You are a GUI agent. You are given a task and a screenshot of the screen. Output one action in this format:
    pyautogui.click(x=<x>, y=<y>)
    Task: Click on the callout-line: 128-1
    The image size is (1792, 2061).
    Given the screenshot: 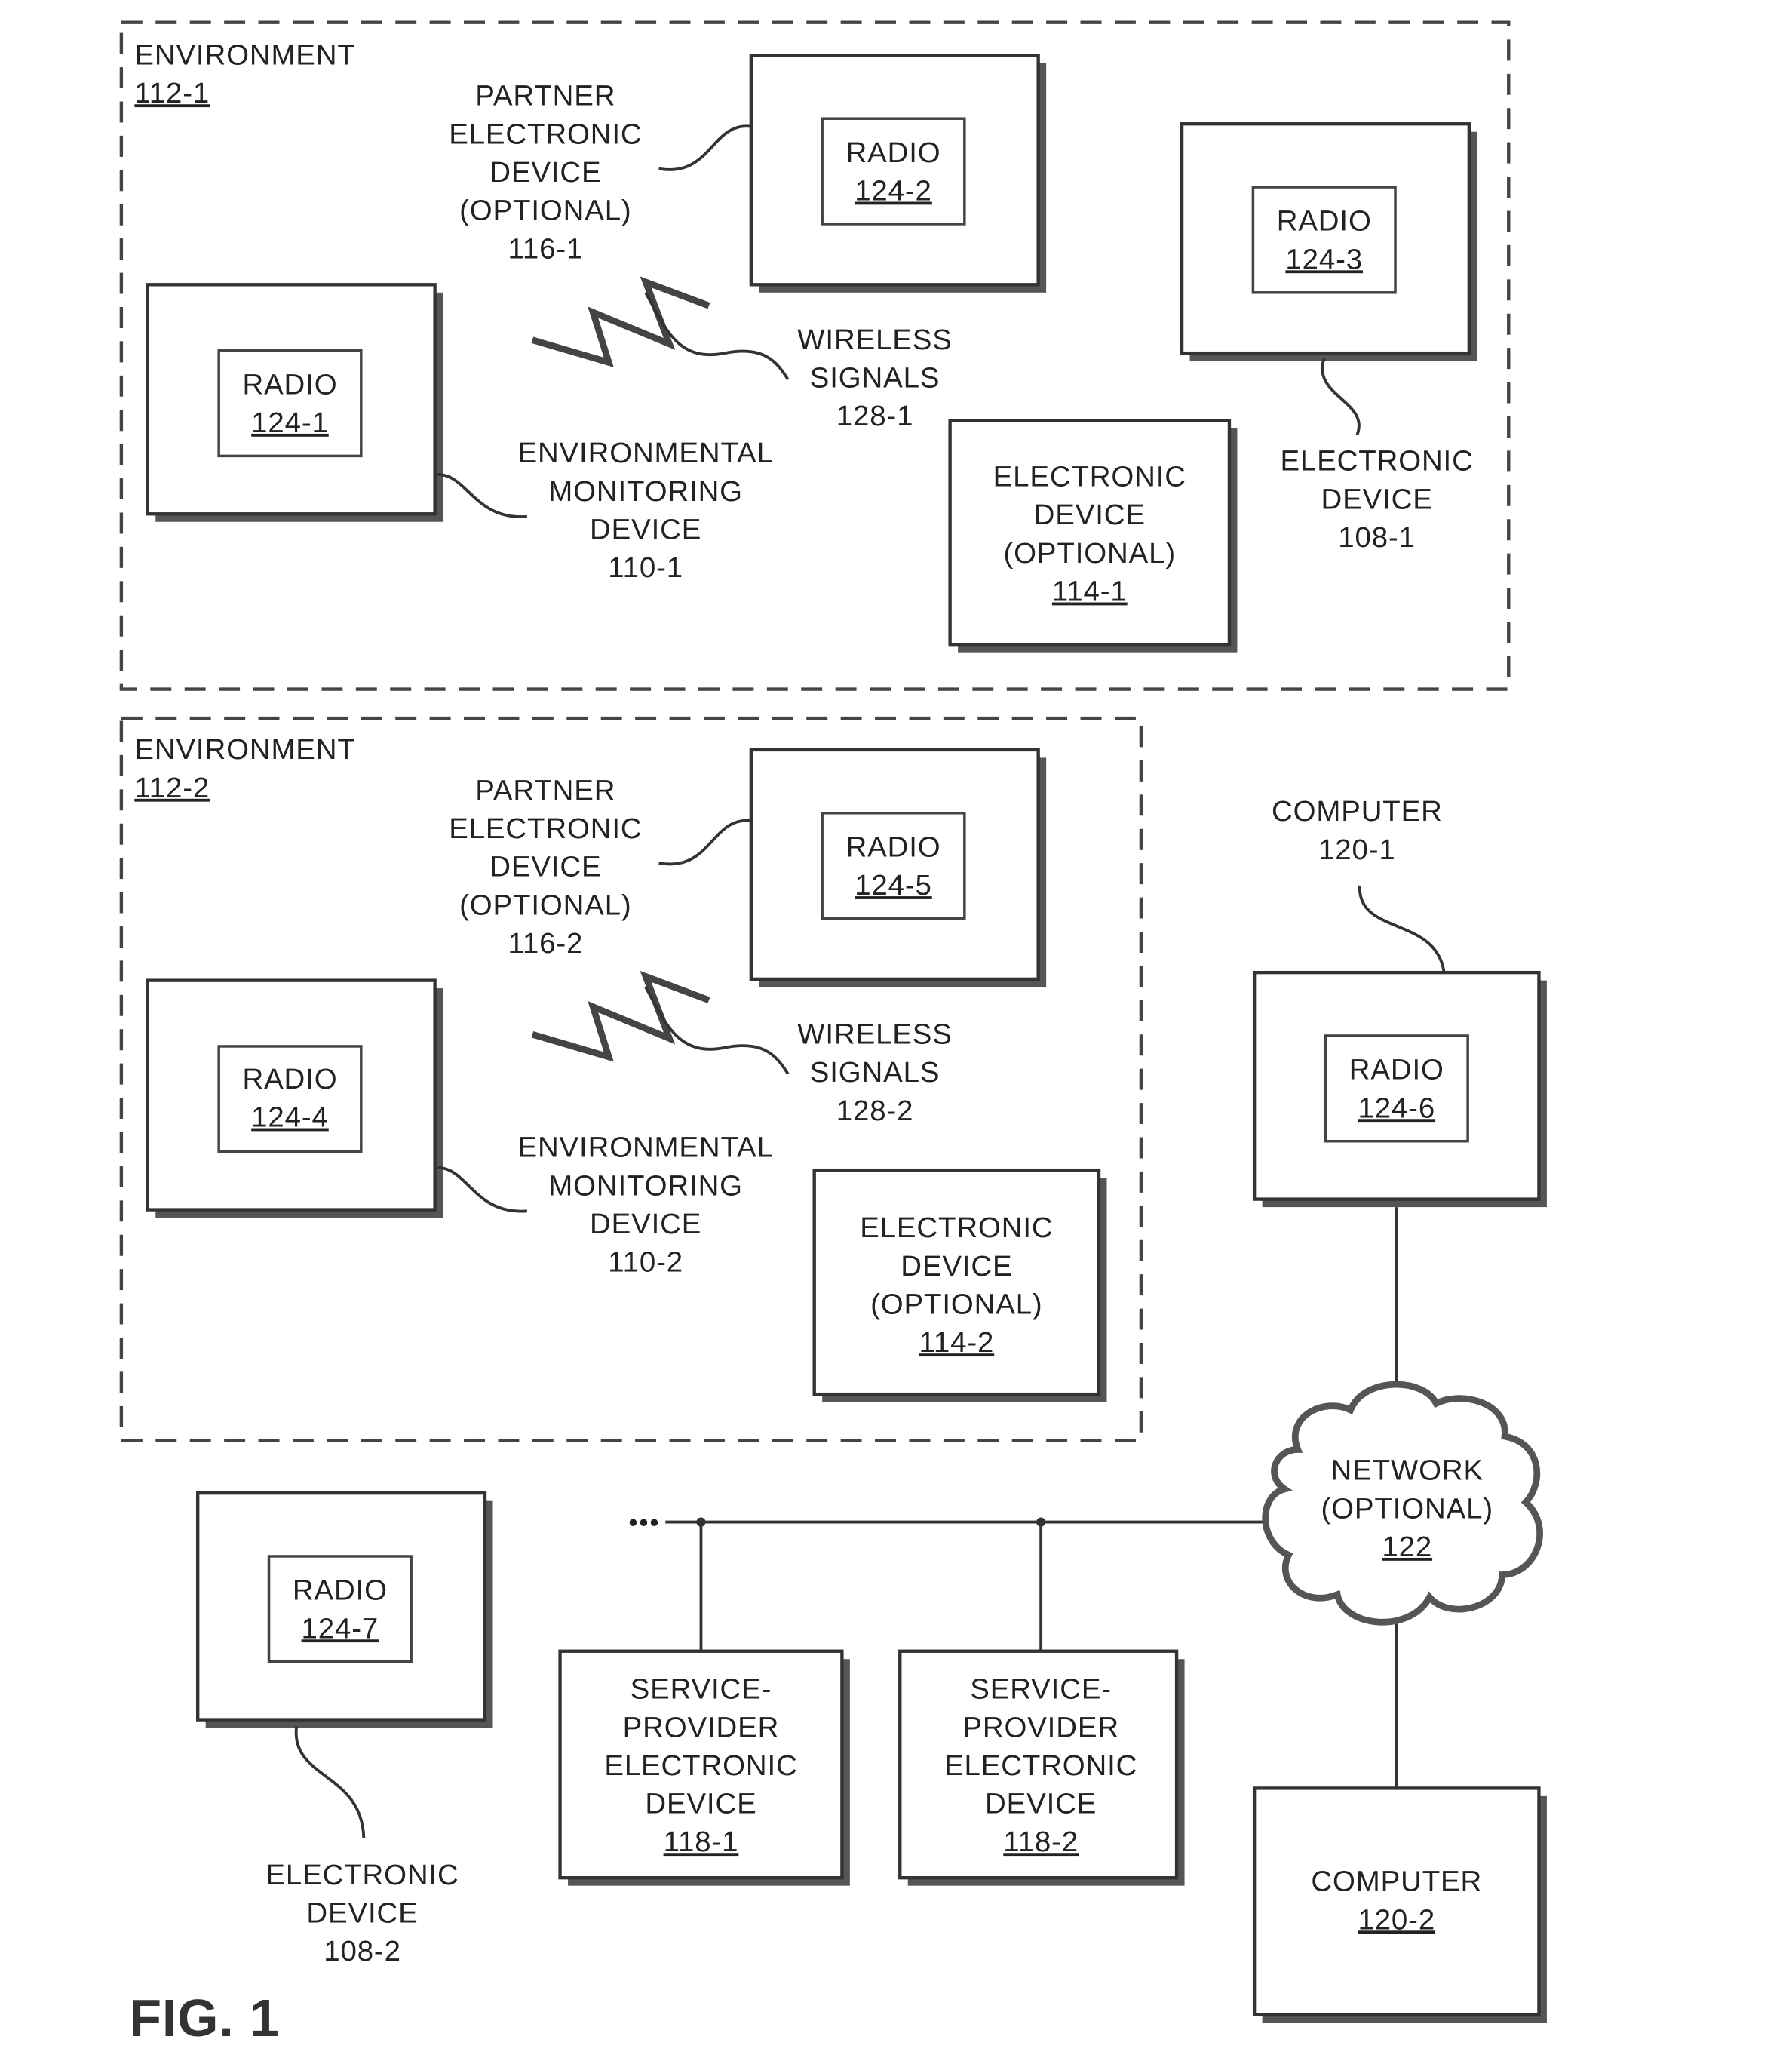 What is the action you would take?
    pyautogui.click(x=875, y=416)
    